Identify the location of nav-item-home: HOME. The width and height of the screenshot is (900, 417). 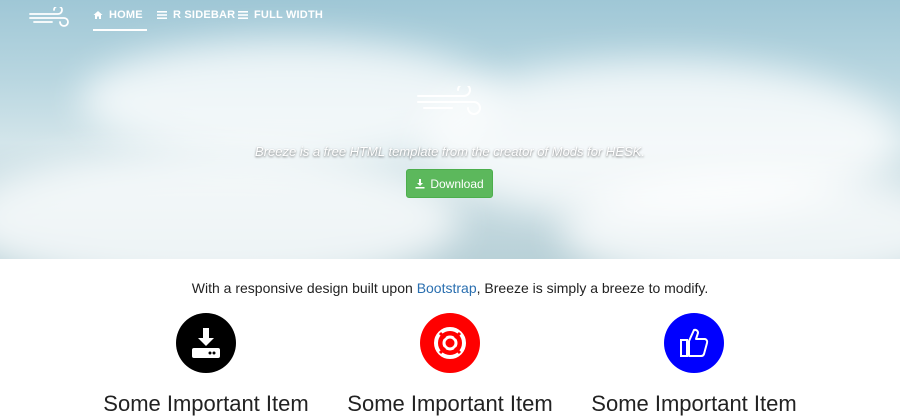
(120, 20).